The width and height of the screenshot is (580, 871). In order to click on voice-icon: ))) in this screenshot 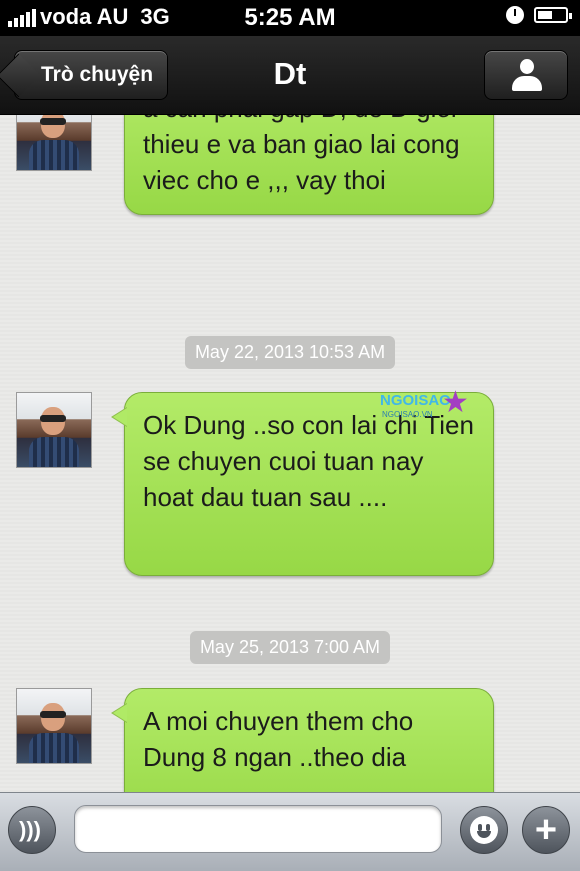, I will do `click(30, 829)`.